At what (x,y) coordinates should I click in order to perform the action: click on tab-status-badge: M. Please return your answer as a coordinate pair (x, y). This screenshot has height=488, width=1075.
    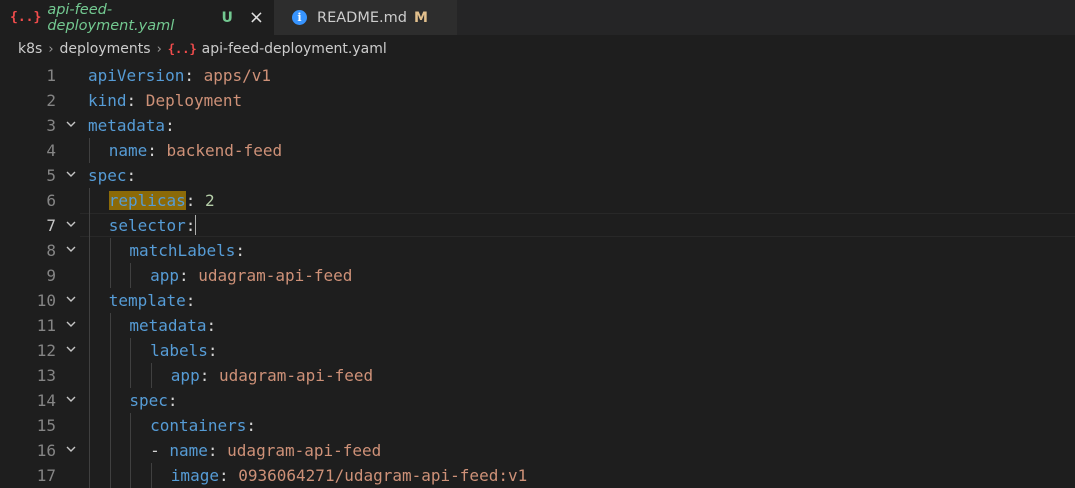
    Looking at the image, I should click on (420, 17).